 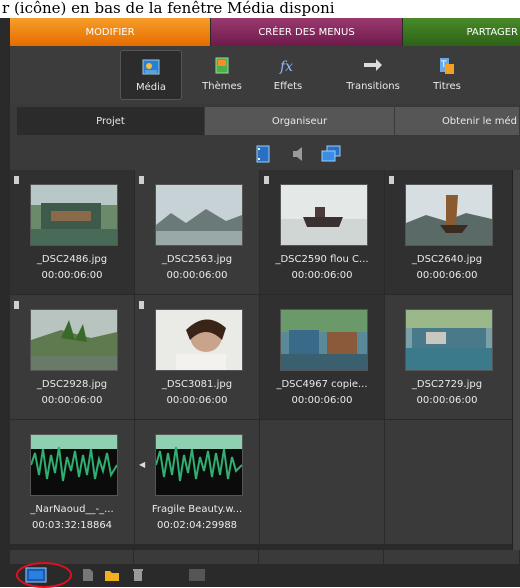 I want to click on audio-marker-icon: ◀, so click(x=142, y=464).